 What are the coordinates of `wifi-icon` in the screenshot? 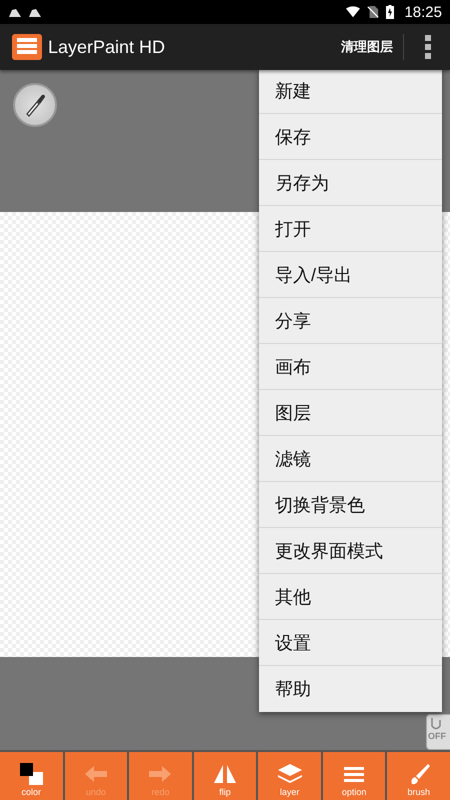 It's located at (353, 12).